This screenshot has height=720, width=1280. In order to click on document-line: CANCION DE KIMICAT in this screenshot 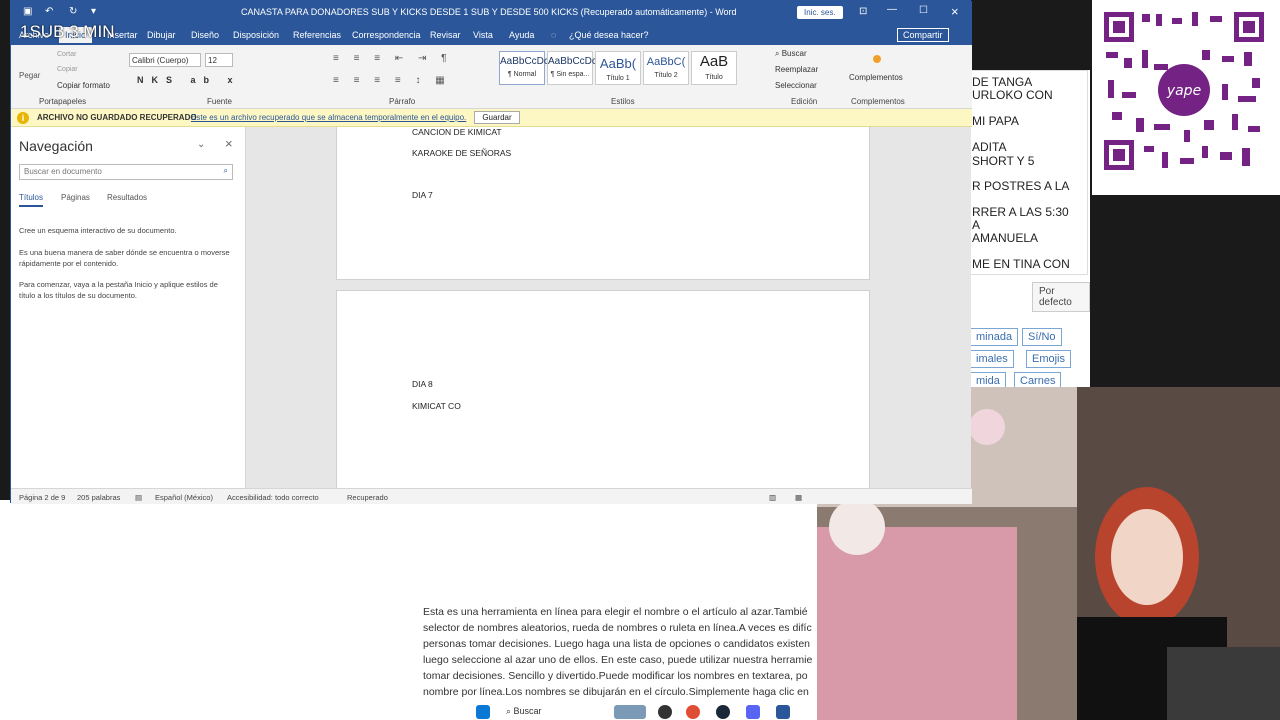, I will do `click(457, 132)`.